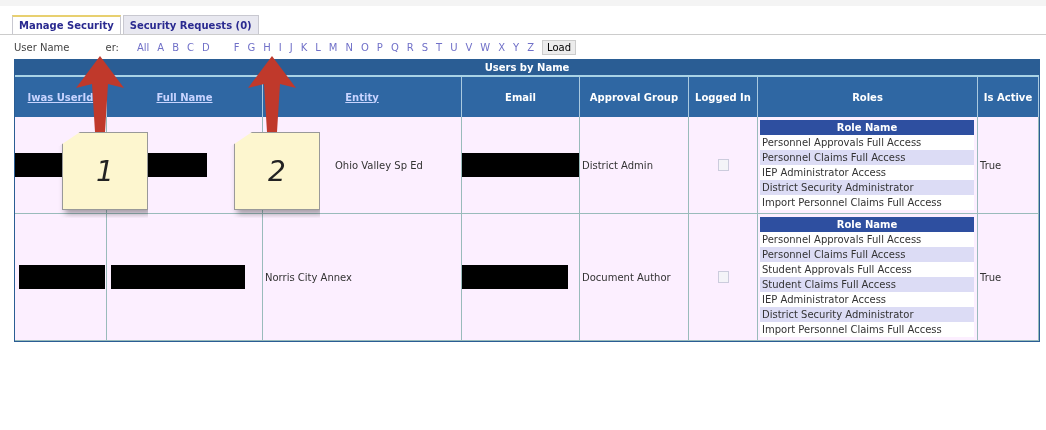  I want to click on letter-link: P, so click(379, 47).